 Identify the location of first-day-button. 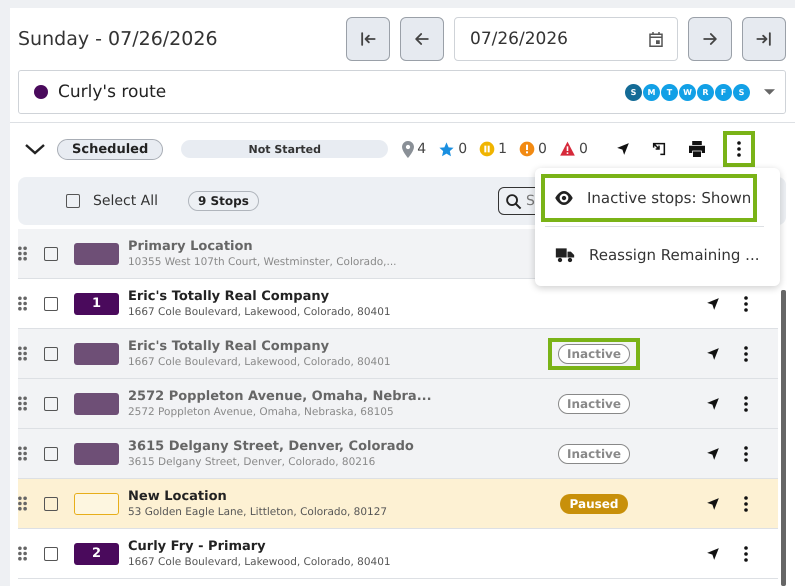
(368, 39).